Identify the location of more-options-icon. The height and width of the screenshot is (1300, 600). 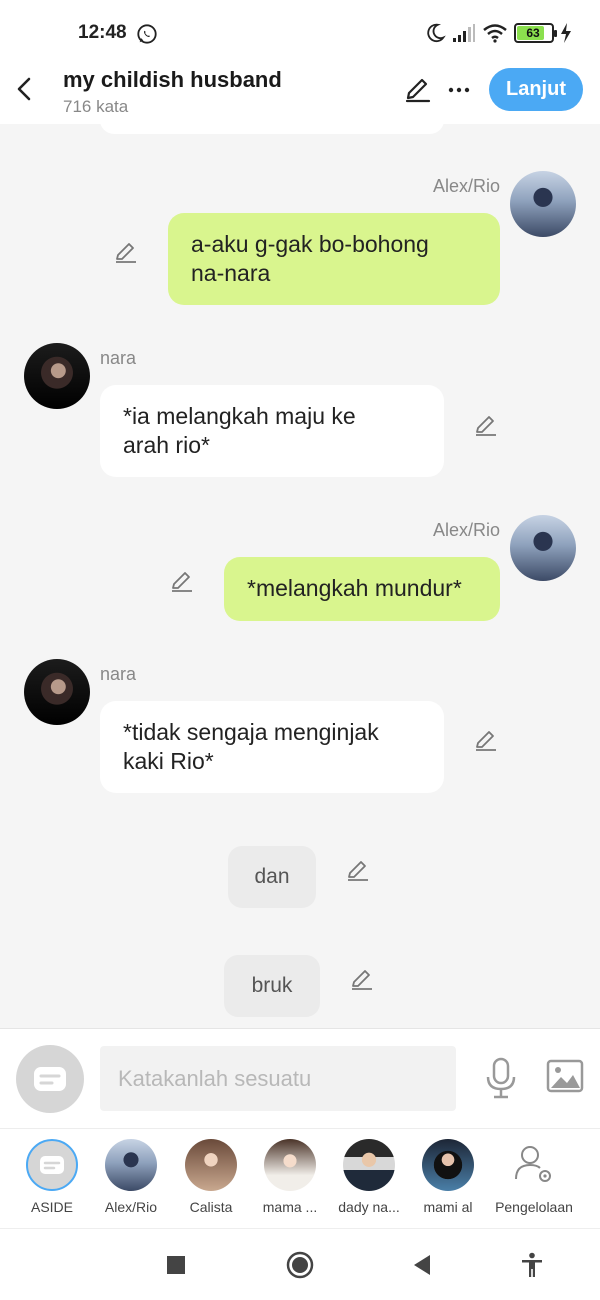
(459, 90).